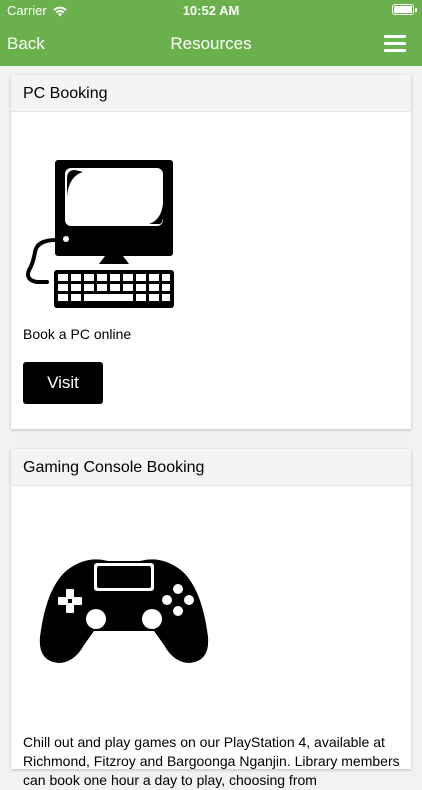 This screenshot has width=422, height=790. I want to click on status-time: 10:52 AM, so click(211, 10).